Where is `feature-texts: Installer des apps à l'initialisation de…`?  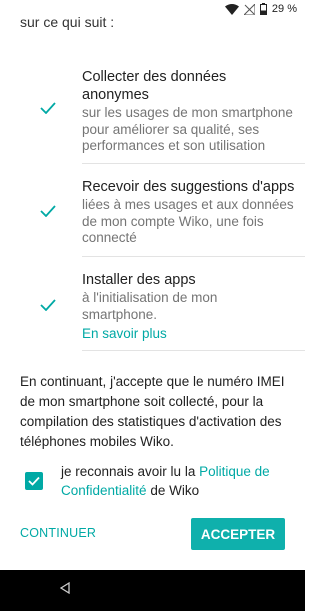
feature-texts: Installer des apps à l'initialisation de… is located at coordinates (188, 307).